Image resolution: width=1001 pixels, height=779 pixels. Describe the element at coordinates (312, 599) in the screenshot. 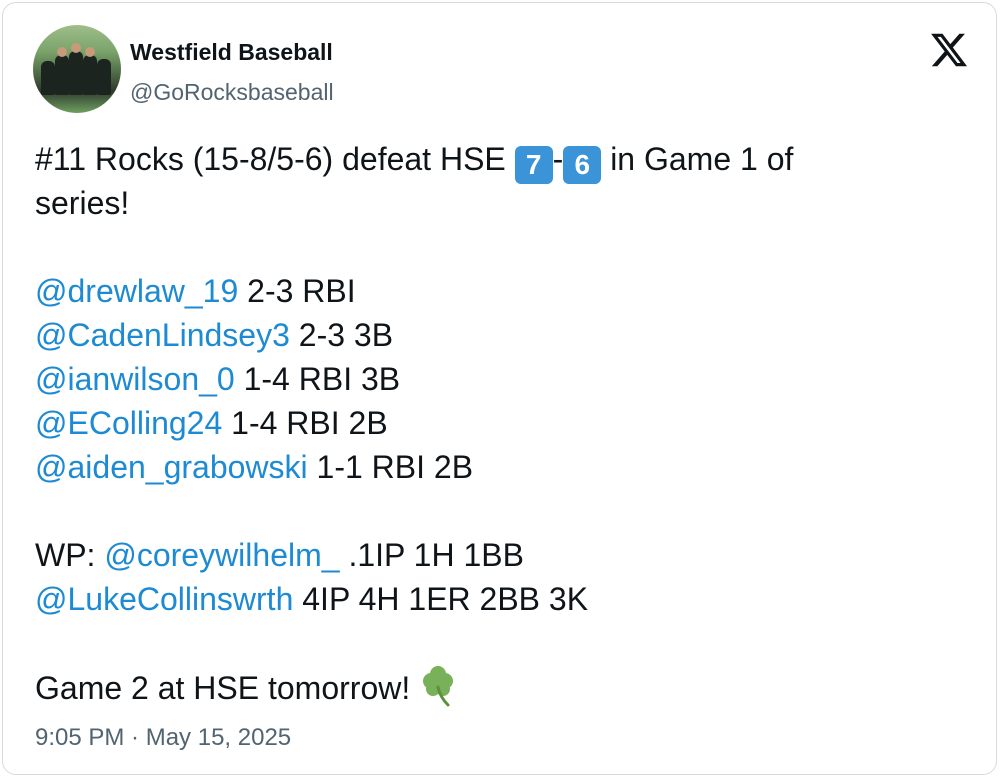

I see `pitcher-line: @LukeCollinswrth 4IP 4H 1ER 2BB 3K` at that location.